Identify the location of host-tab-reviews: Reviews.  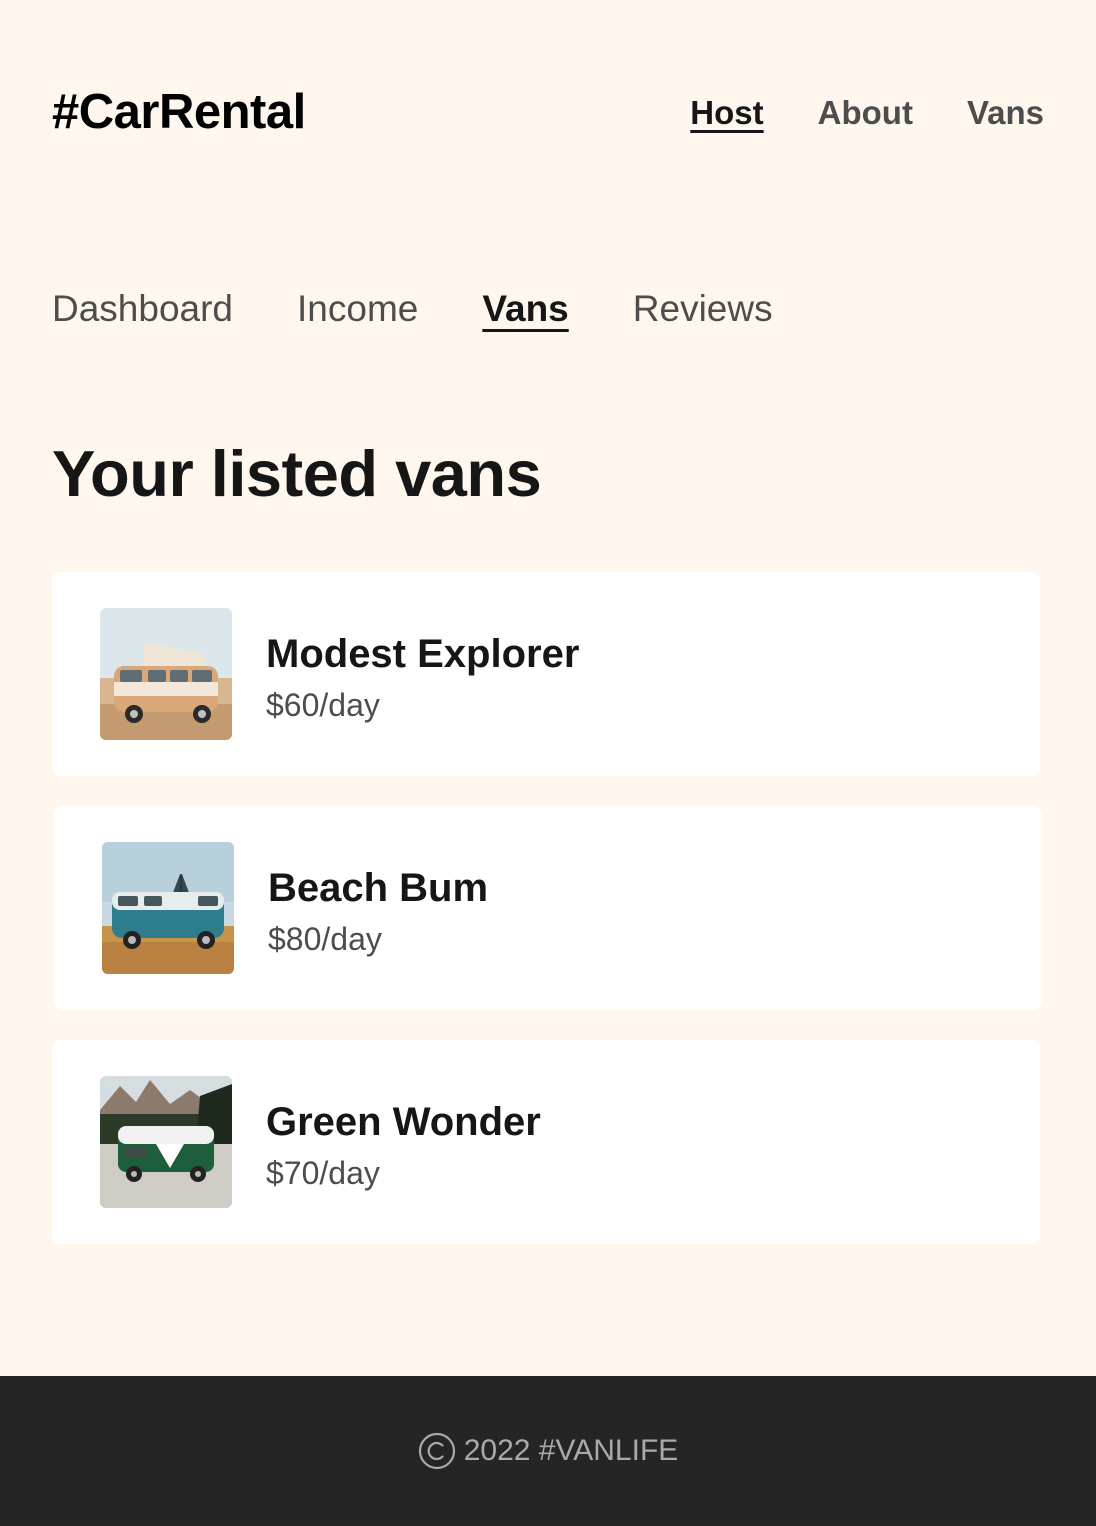
(703, 309).